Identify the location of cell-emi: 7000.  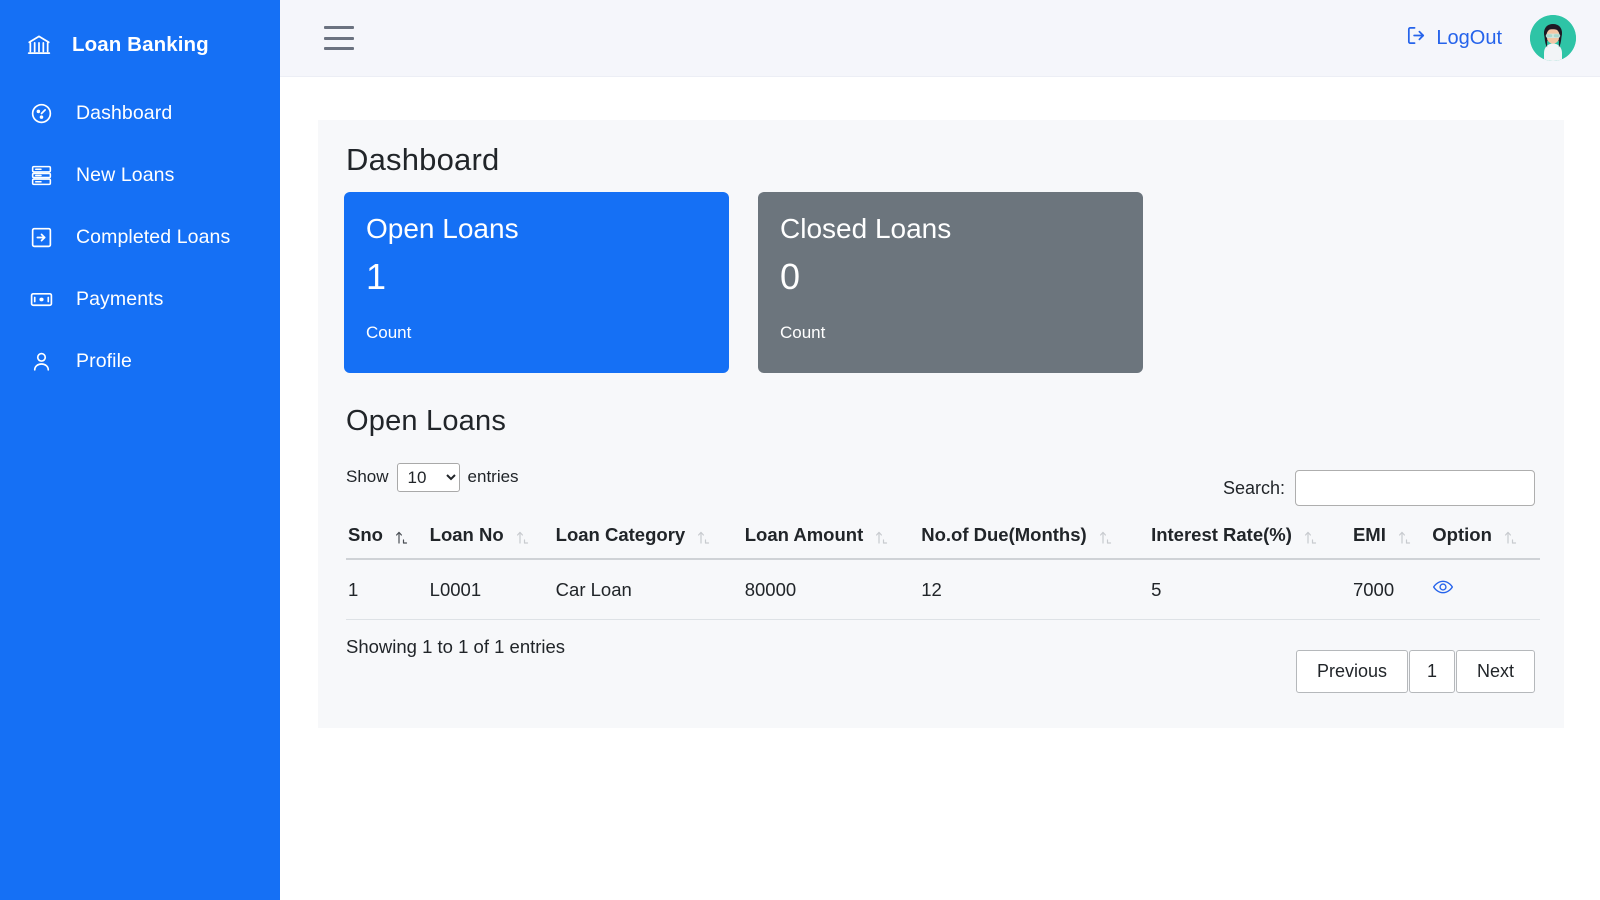
(1390, 589).